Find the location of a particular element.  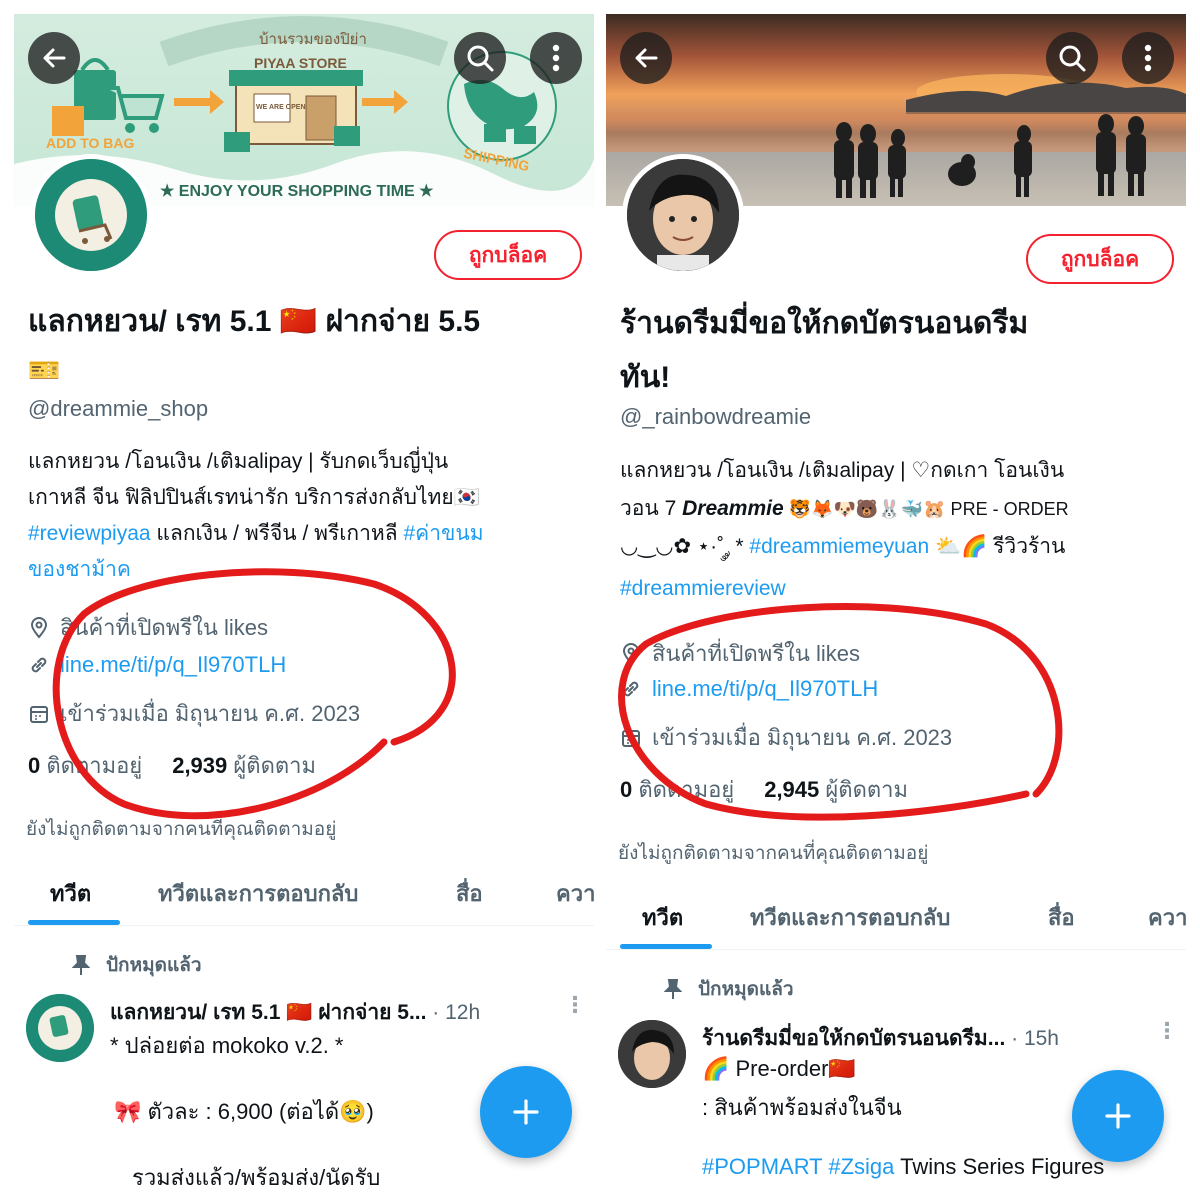

banner-store-sign: PIYAA STORE is located at coordinates (300, 63).